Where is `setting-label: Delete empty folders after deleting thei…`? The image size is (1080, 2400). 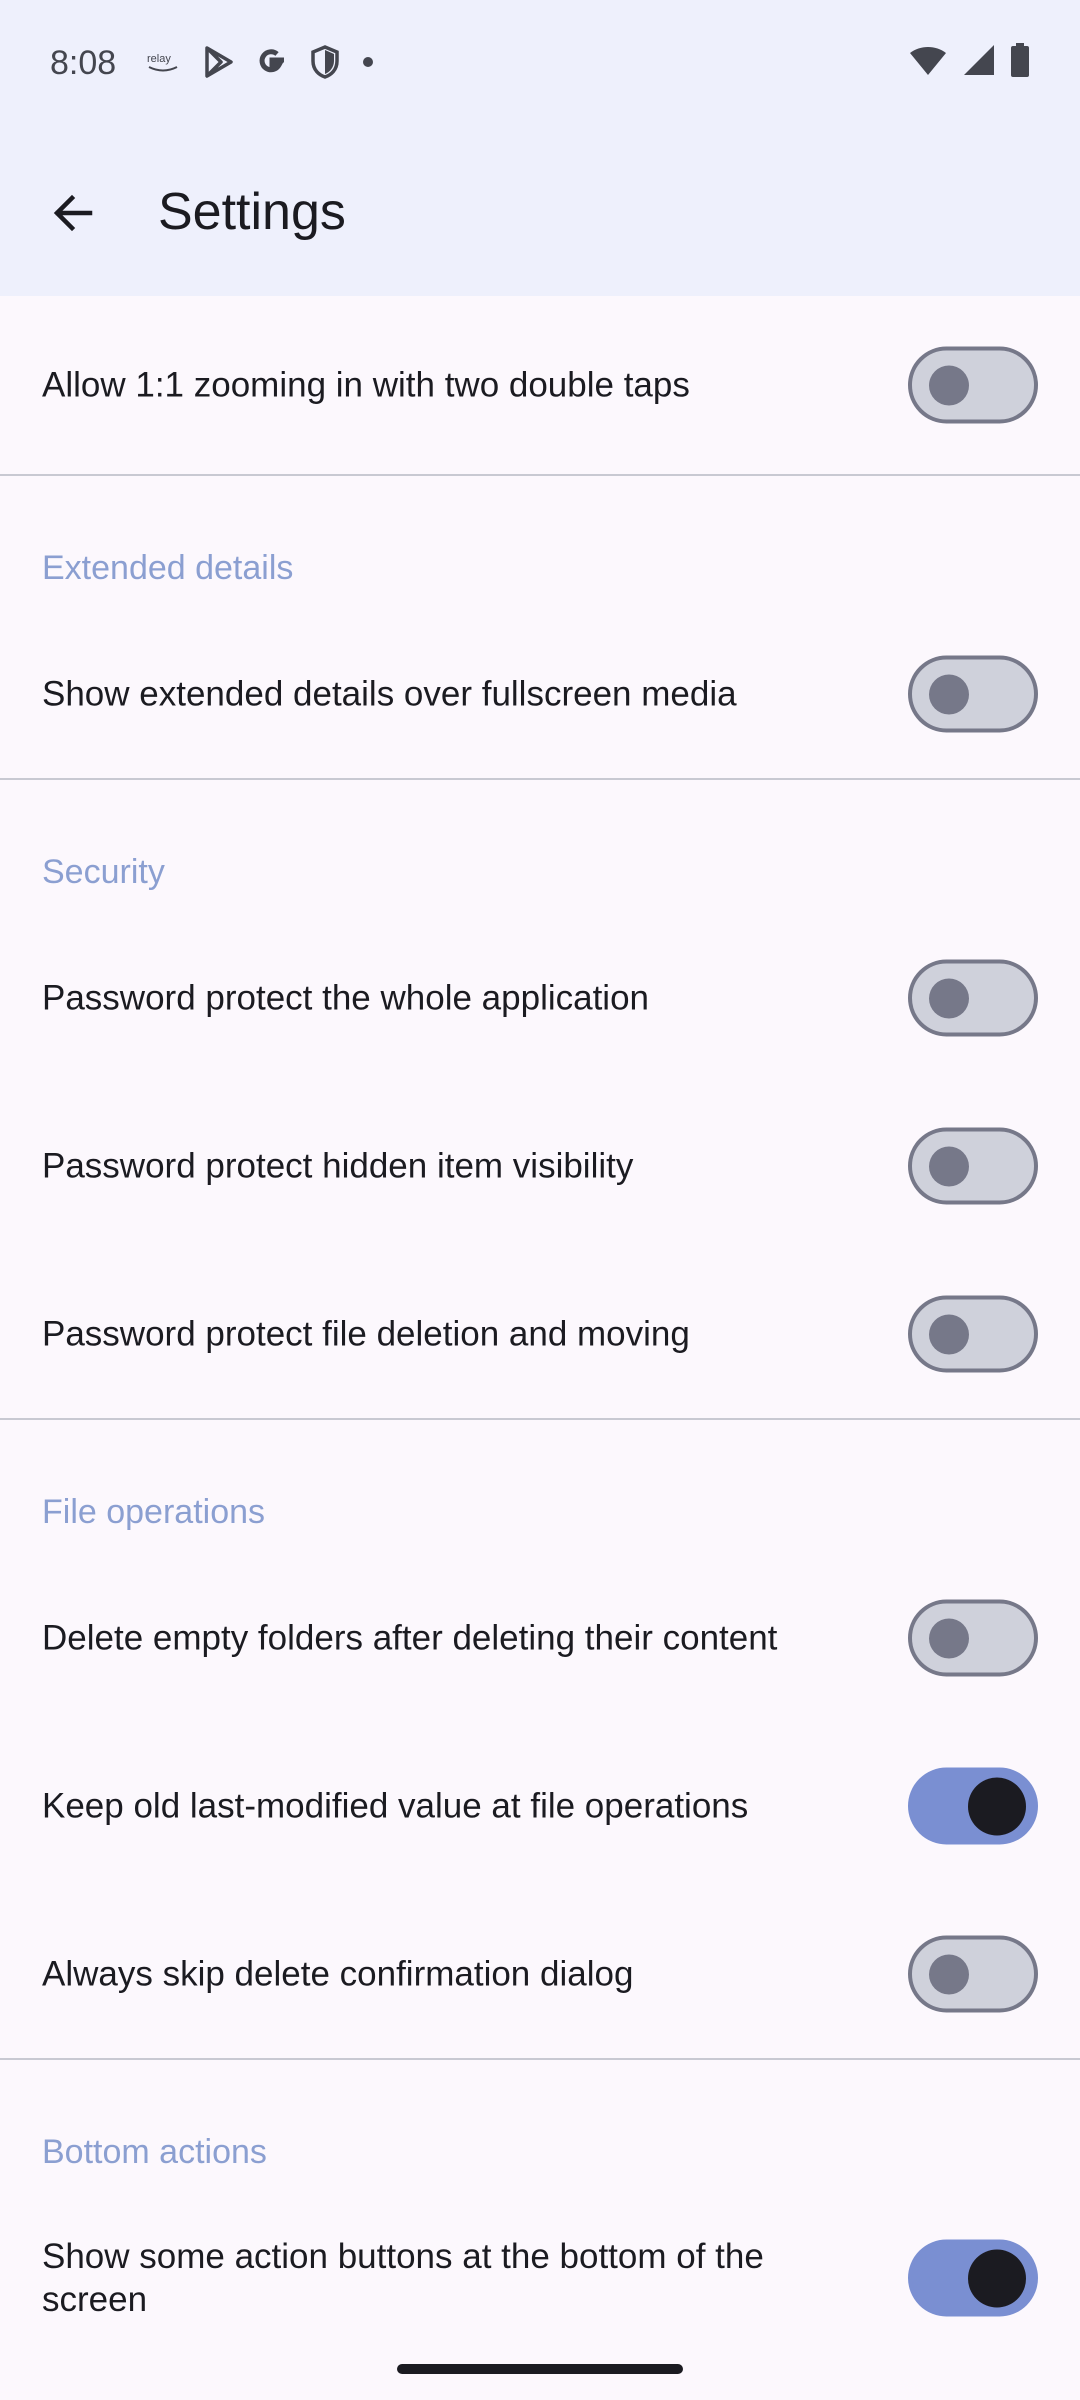 setting-label: Delete empty folders after deleting thei… is located at coordinates (410, 1638).